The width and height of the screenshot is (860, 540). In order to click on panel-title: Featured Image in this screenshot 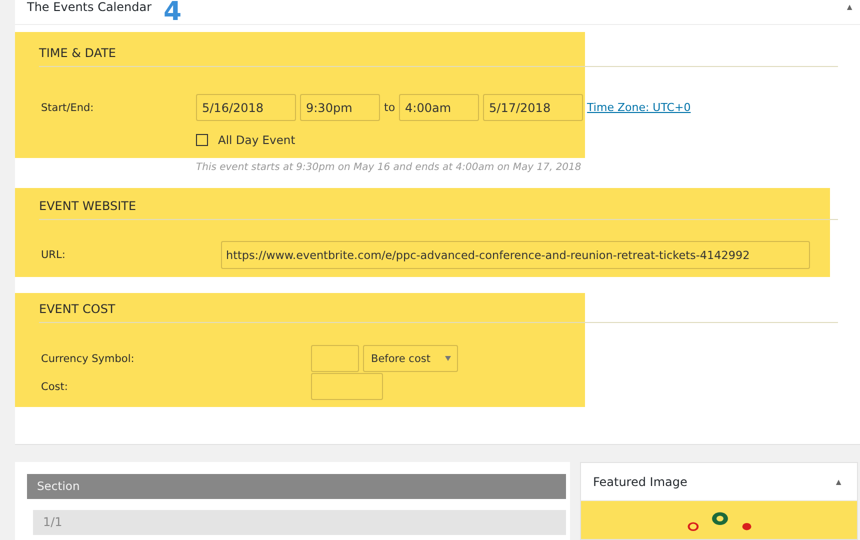, I will do `click(640, 481)`.